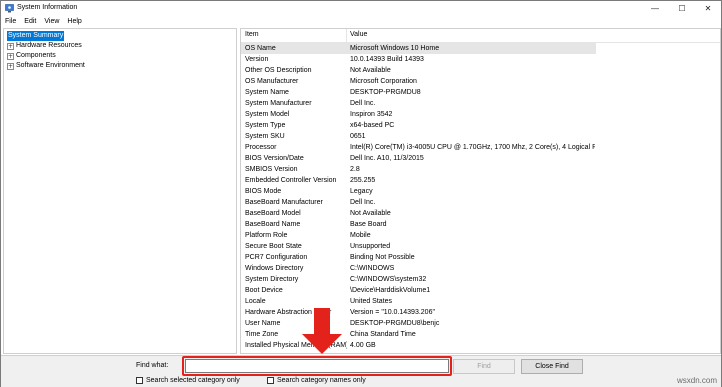 The image size is (722, 387). I want to click on menu-edit: Edit, so click(30, 21).